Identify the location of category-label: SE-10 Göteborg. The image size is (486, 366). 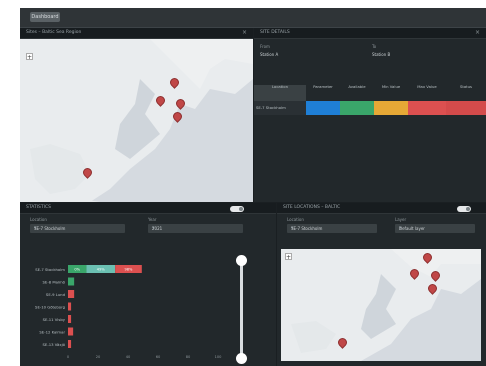
(50, 307).